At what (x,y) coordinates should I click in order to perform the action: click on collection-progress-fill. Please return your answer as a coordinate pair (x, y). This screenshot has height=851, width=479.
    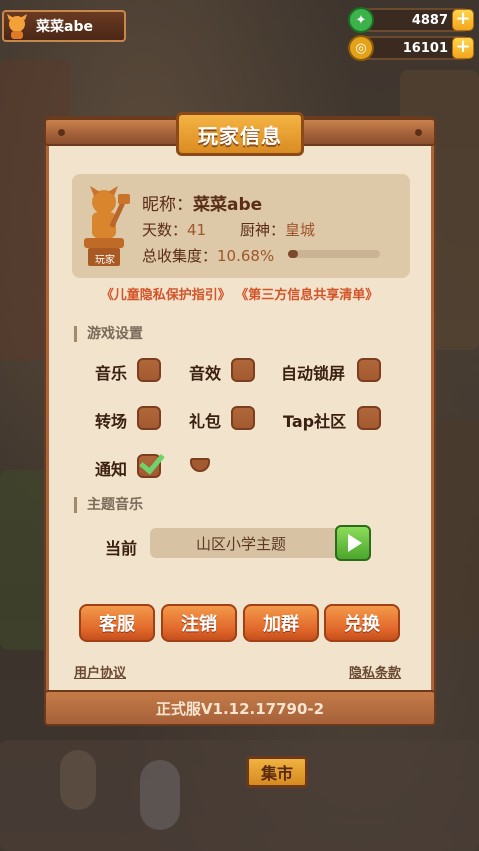
    Looking at the image, I should click on (293, 254).